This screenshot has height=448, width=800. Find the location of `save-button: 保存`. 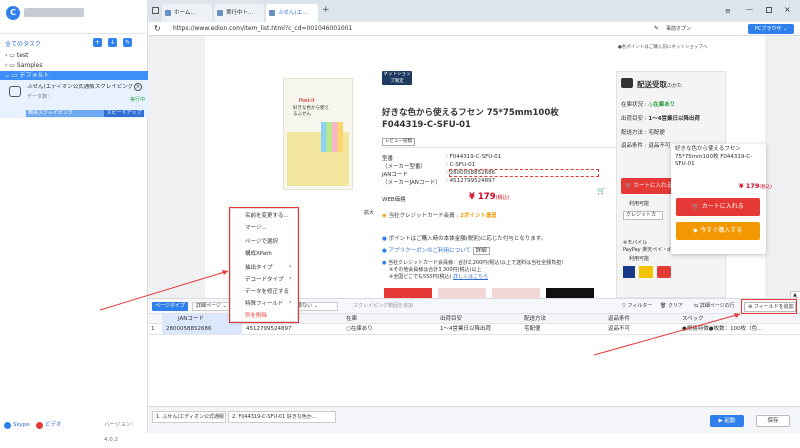

save-button: 保存 is located at coordinates (773, 421).